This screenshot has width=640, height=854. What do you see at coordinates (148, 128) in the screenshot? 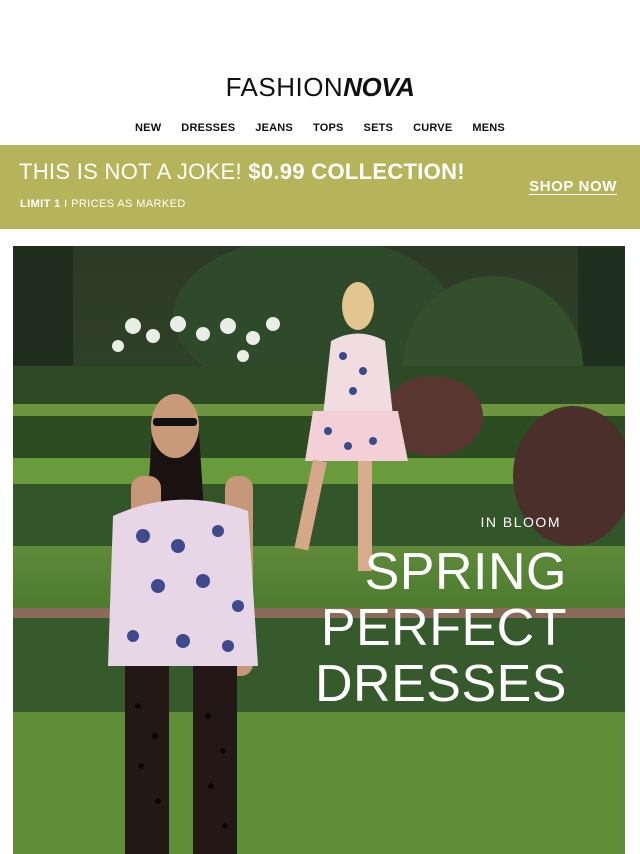
I see `nav-link-new: NEW` at bounding box center [148, 128].